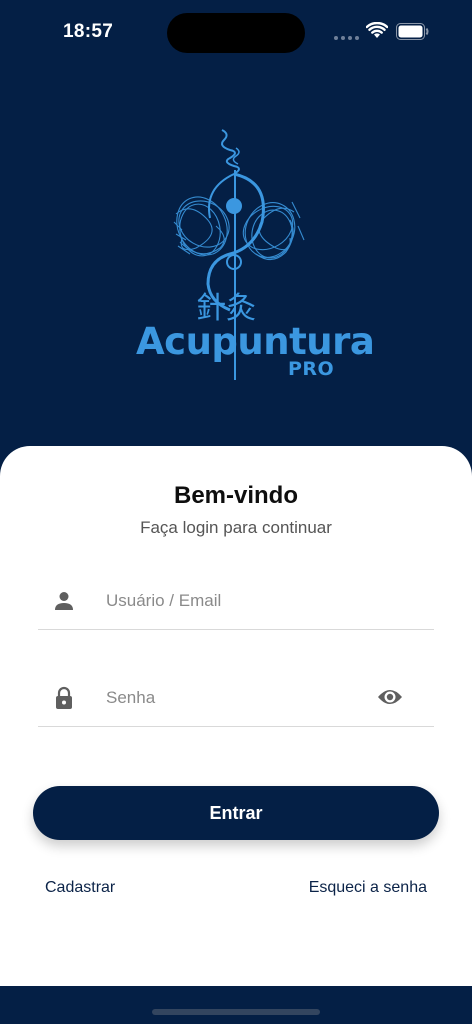 Image resolution: width=472 pixels, height=1024 pixels. Describe the element at coordinates (412, 31) in the screenshot. I see `battery-icon` at that location.